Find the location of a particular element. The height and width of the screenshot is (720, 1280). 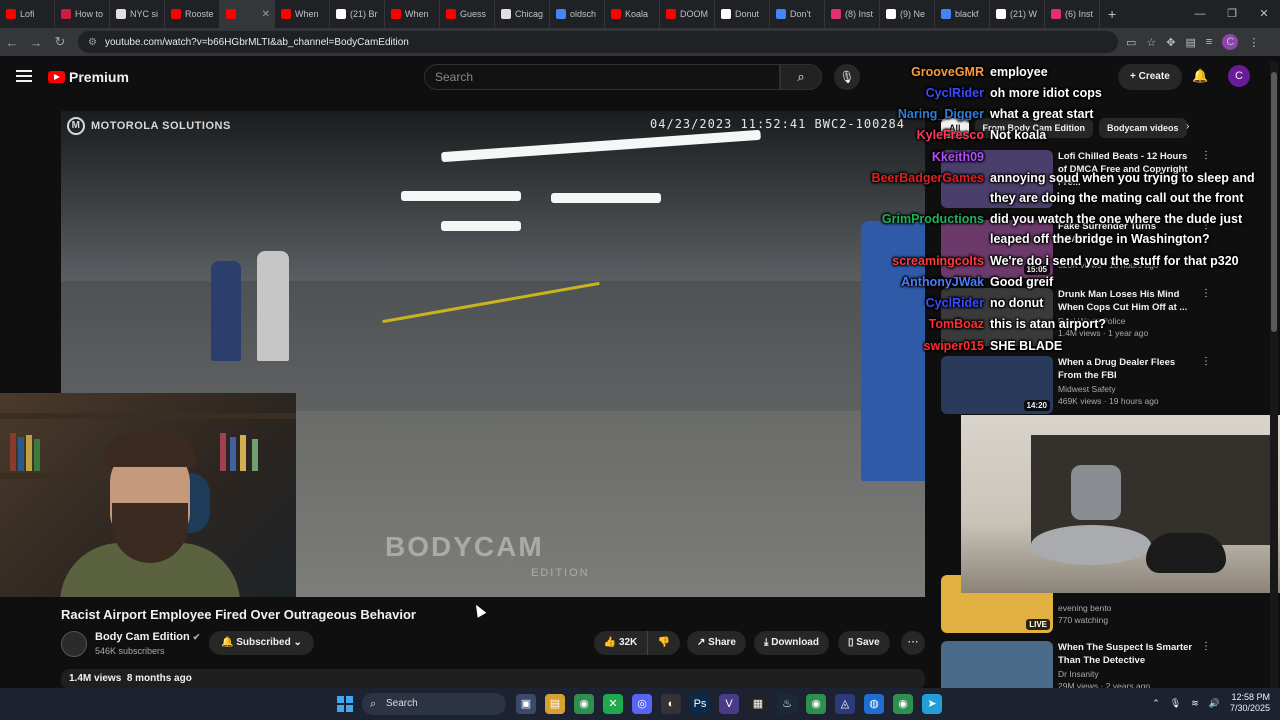

streamdeck-icon: ▦ is located at coordinates (758, 704).